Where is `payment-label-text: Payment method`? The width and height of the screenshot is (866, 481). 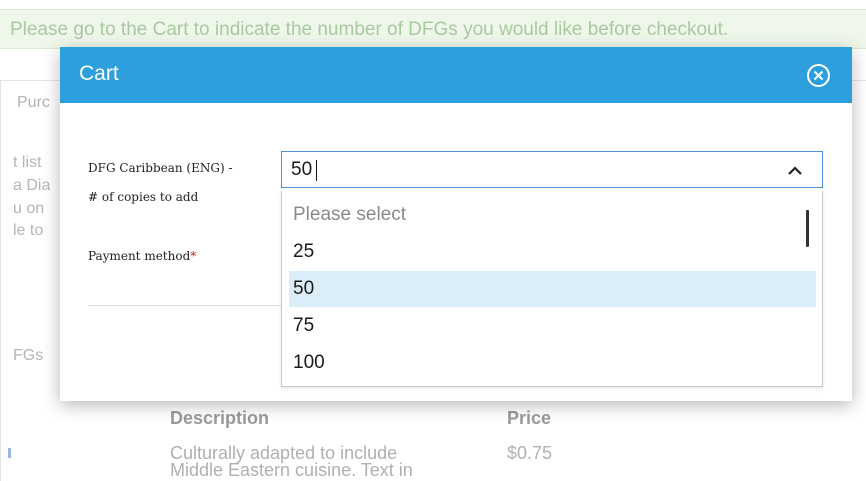
payment-label-text: Payment method is located at coordinates (139, 256).